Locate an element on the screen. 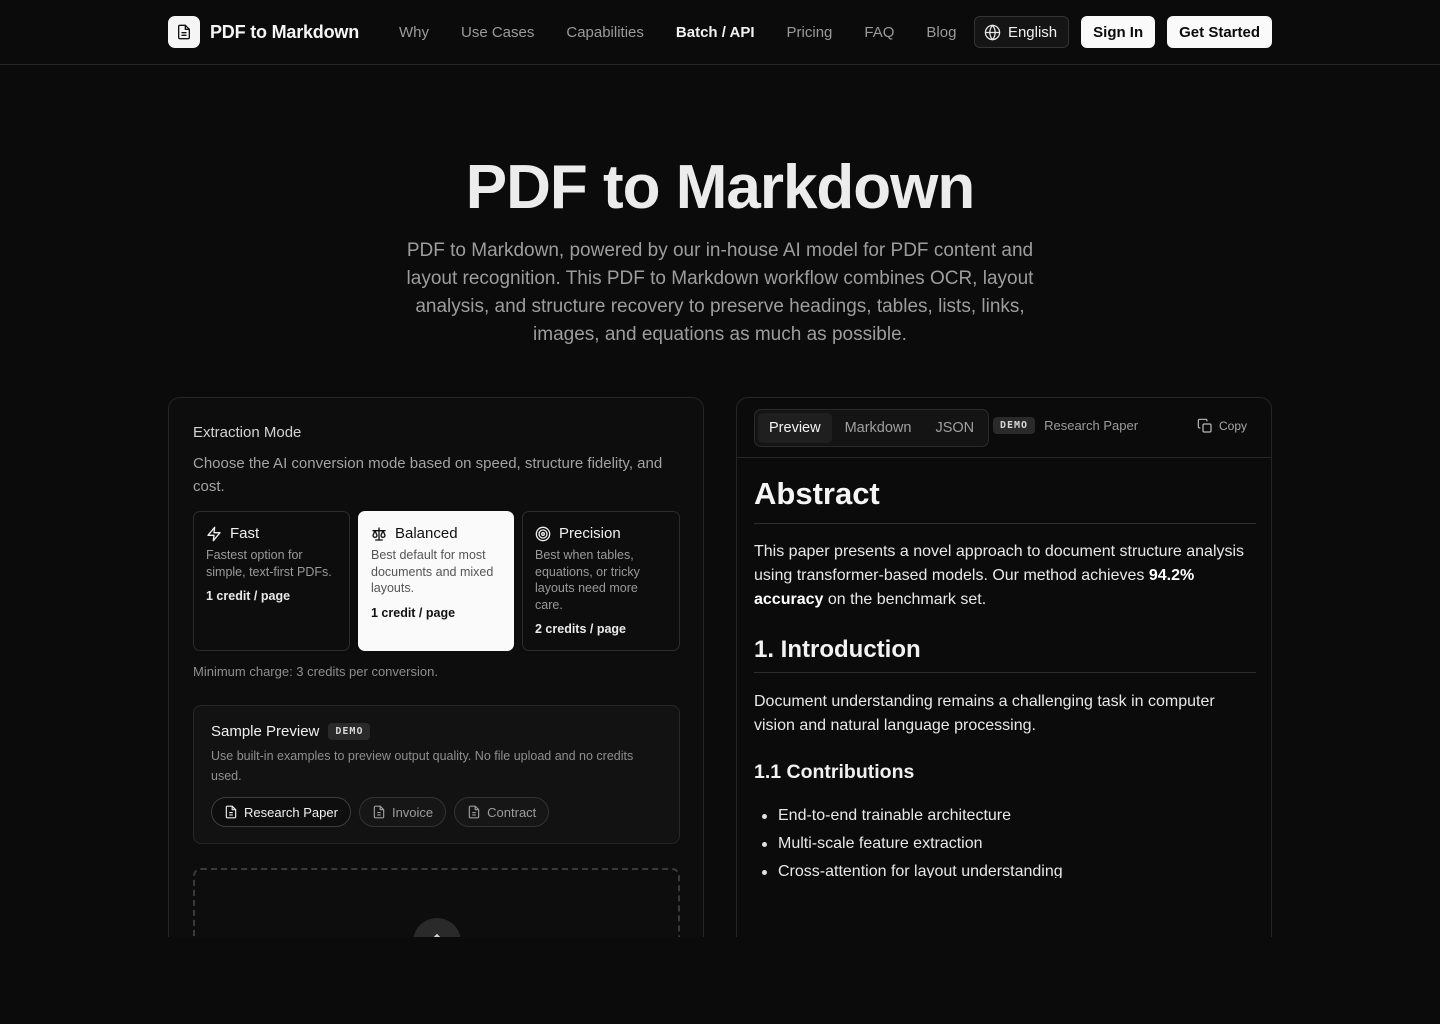 The width and height of the screenshot is (1440, 1024). hero-title: PDF to Markdown is located at coordinates (720, 187).